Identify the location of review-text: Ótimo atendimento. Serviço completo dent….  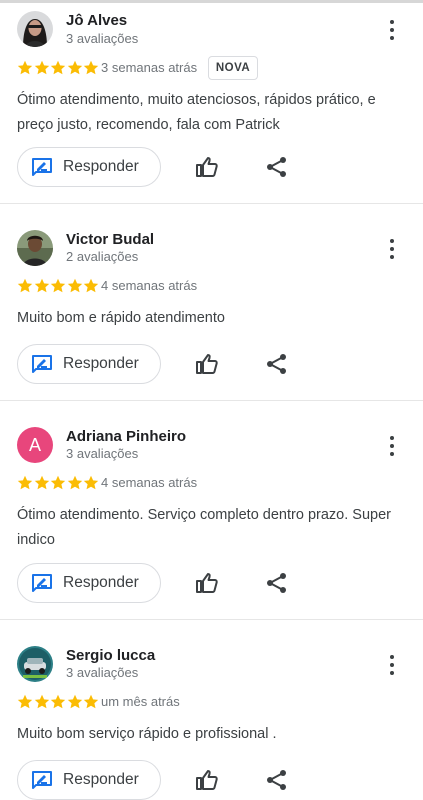
(204, 527).